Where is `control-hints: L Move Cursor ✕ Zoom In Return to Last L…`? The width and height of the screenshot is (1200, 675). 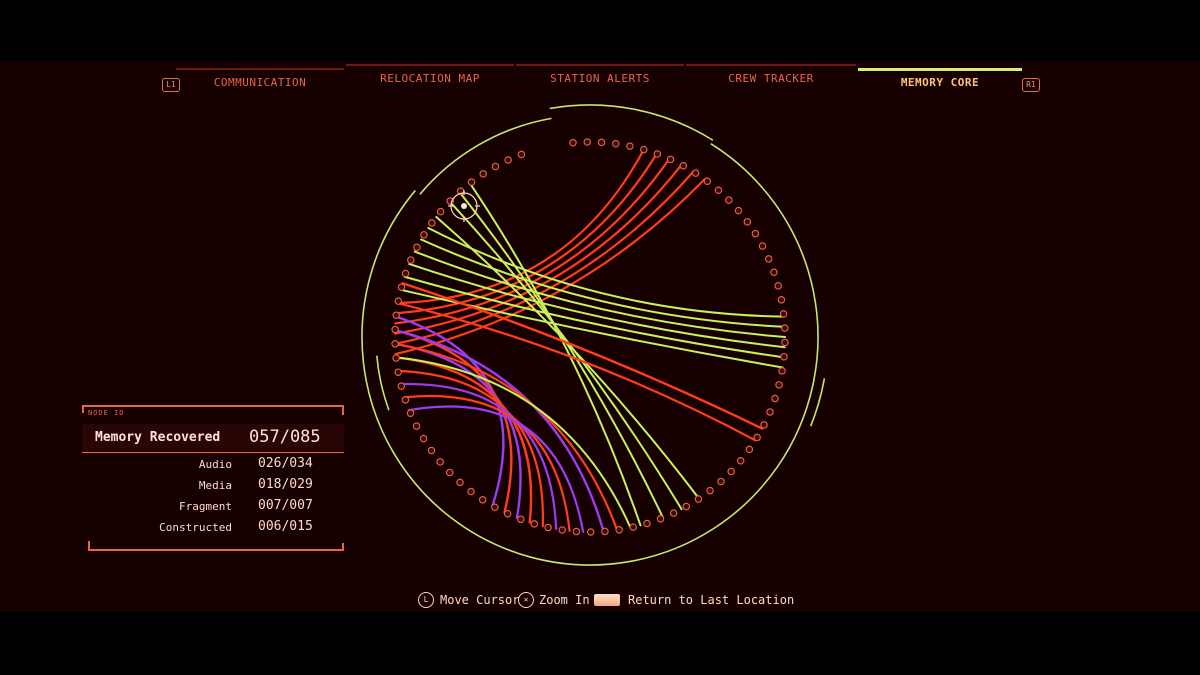 control-hints: L Move Cursor ✕ Zoom In Return to Last L… is located at coordinates (608, 601).